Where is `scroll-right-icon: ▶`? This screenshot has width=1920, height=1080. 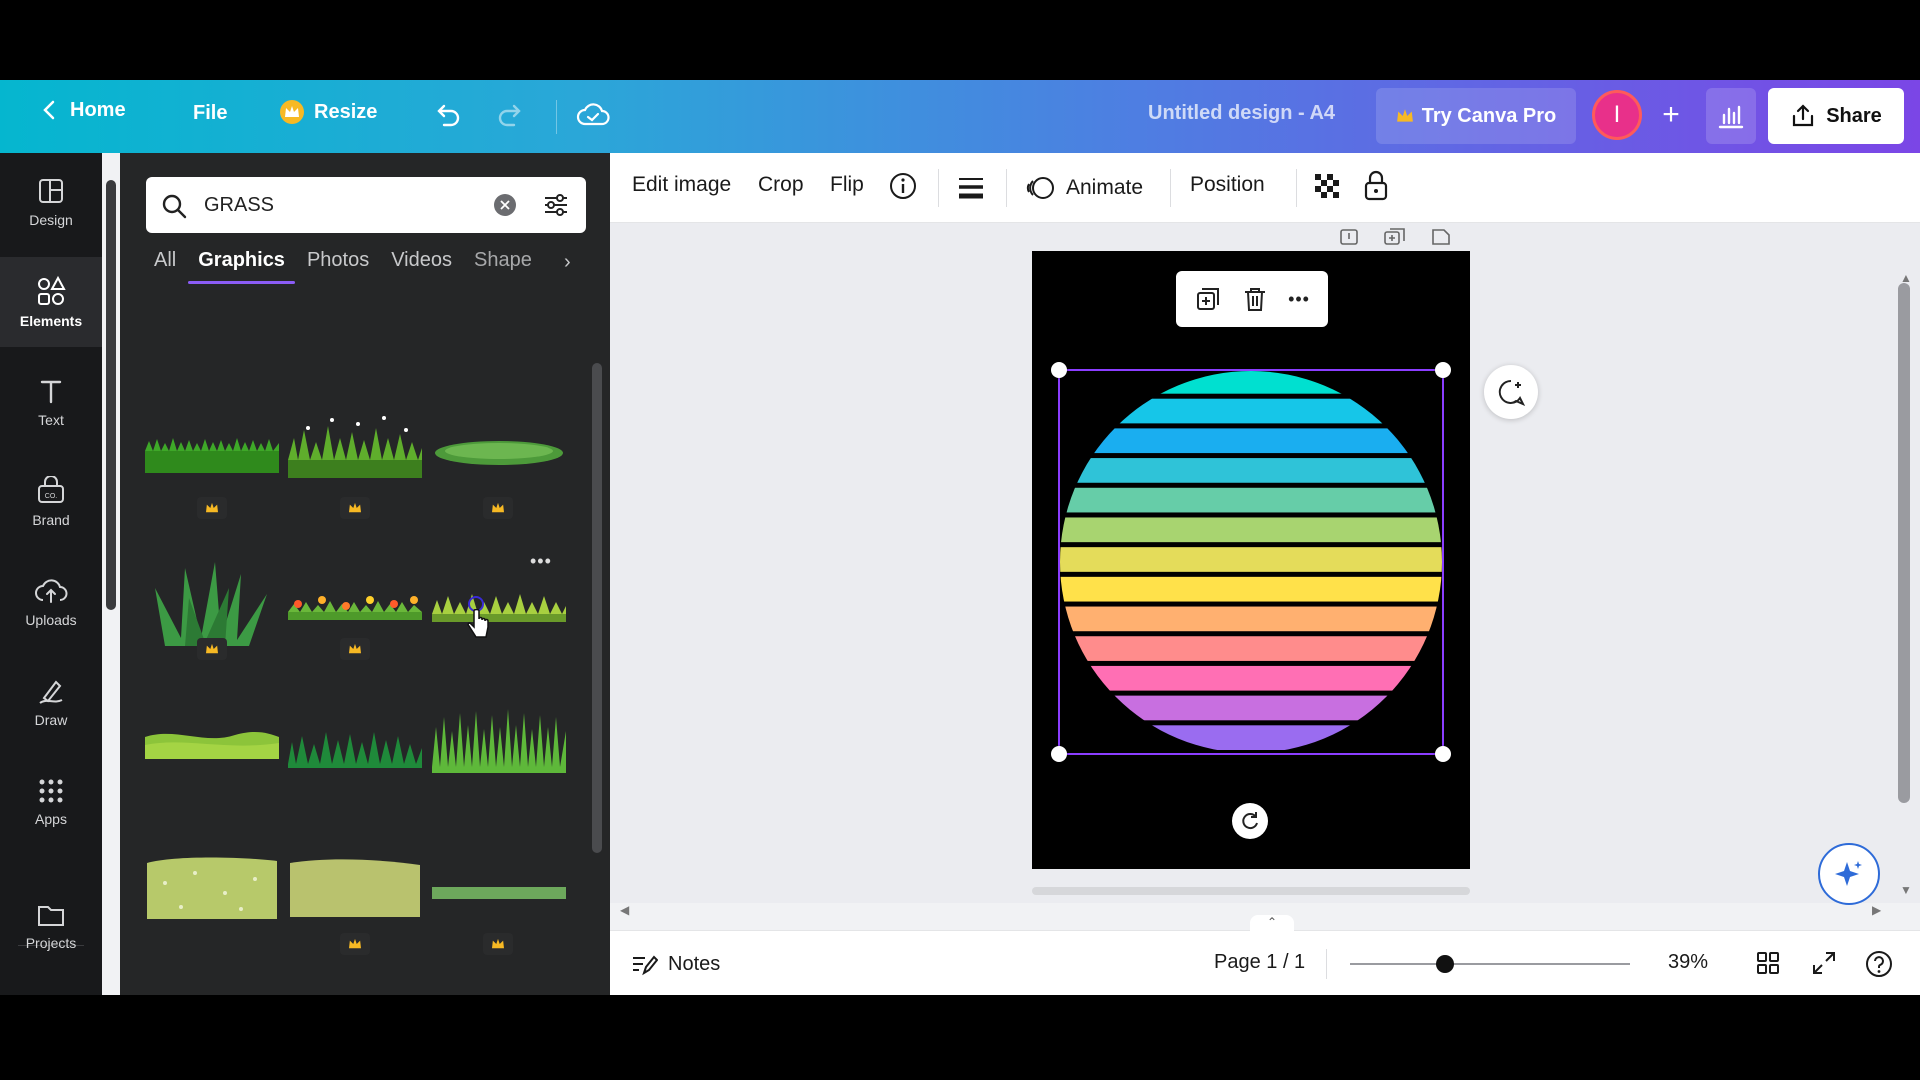
scroll-right-icon: ▶ is located at coordinates (1876, 910).